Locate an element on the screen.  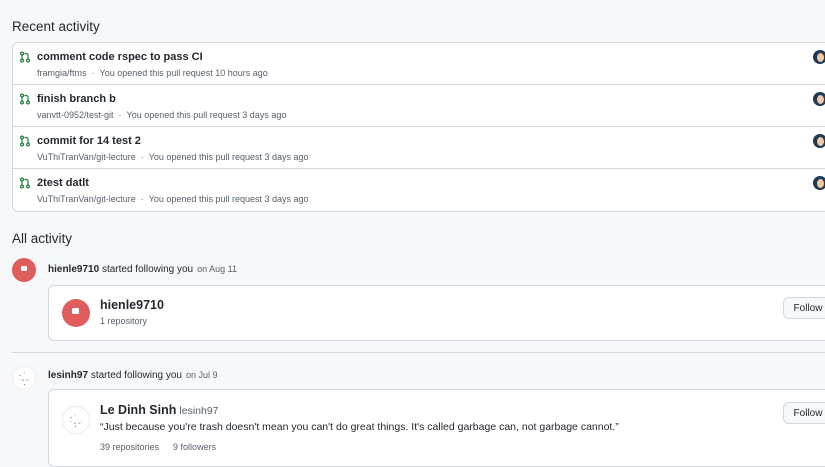
repo-link: vanvtt-0952/test-git is located at coordinates (75, 115).